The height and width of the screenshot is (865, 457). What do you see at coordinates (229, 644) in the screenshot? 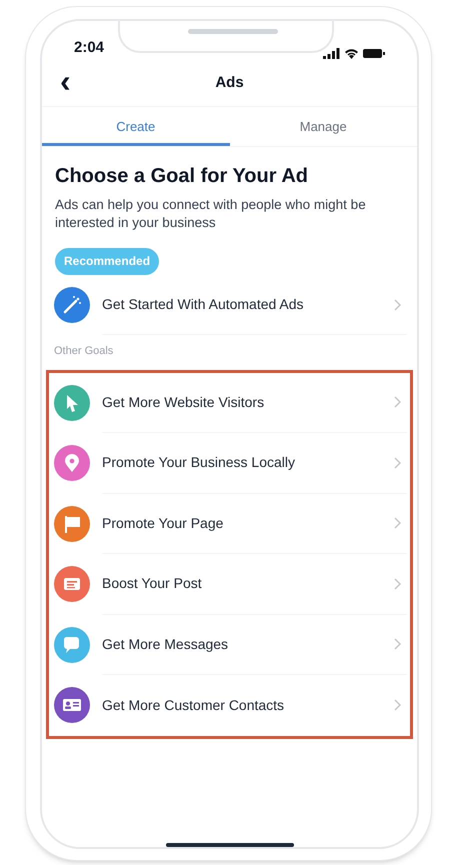
I see `goal-item: Get More Messages` at bounding box center [229, 644].